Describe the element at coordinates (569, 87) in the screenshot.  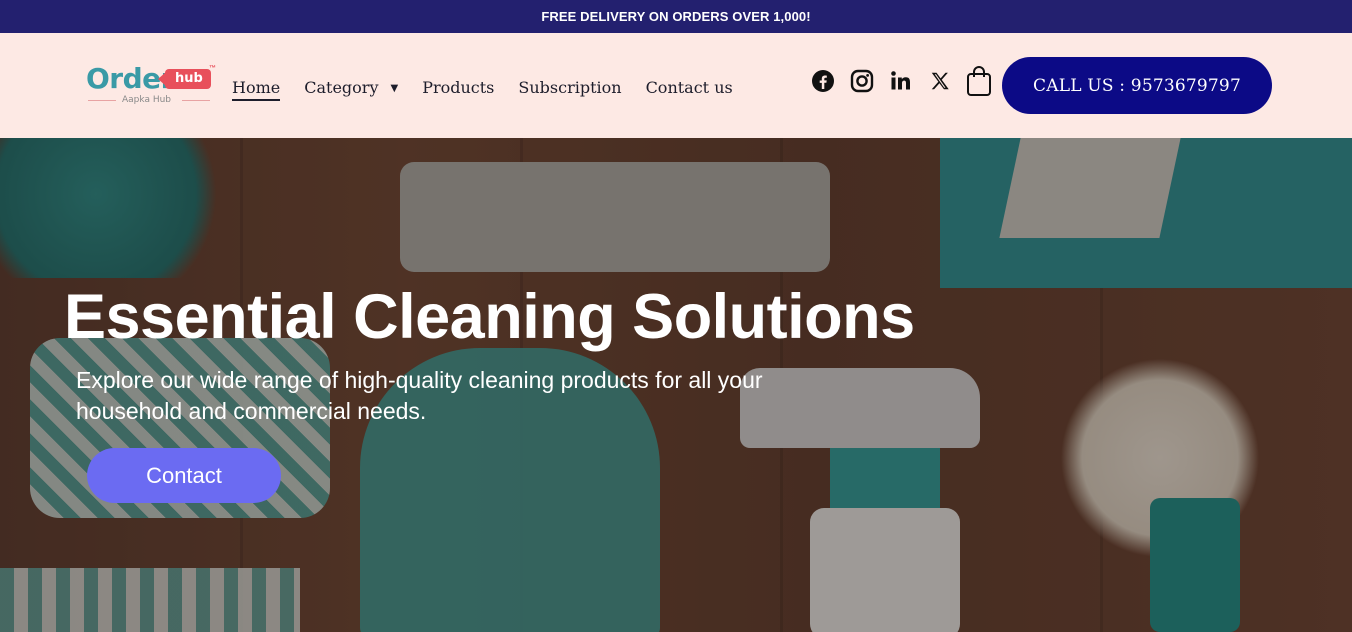
I see `nav-item-subscription: Subscription` at that location.